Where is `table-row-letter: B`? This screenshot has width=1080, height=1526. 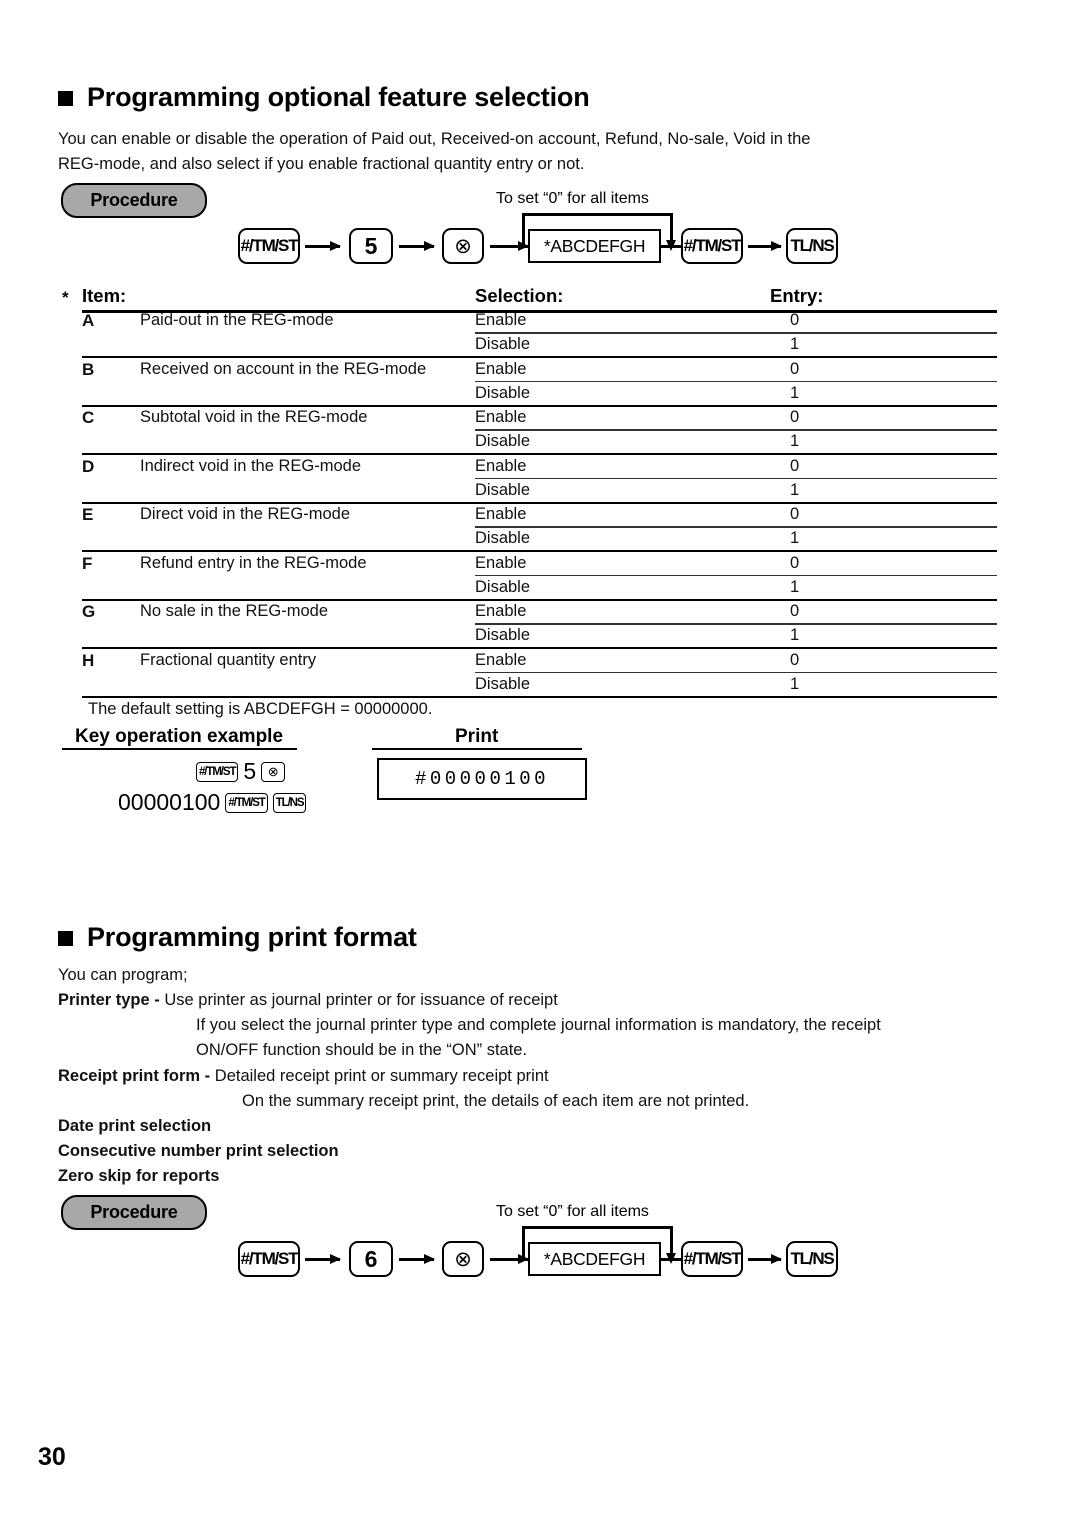 table-row-letter: B is located at coordinates (88, 369).